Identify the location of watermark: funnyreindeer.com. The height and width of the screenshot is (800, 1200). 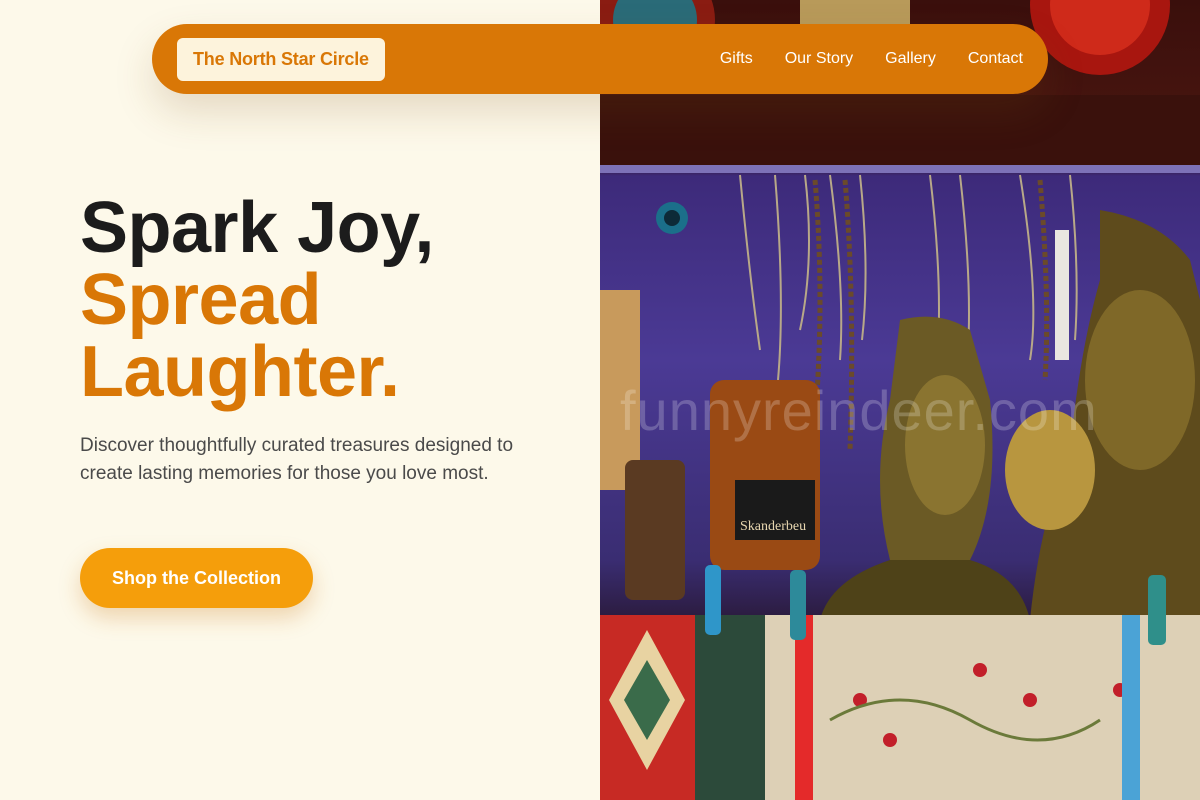
(859, 410).